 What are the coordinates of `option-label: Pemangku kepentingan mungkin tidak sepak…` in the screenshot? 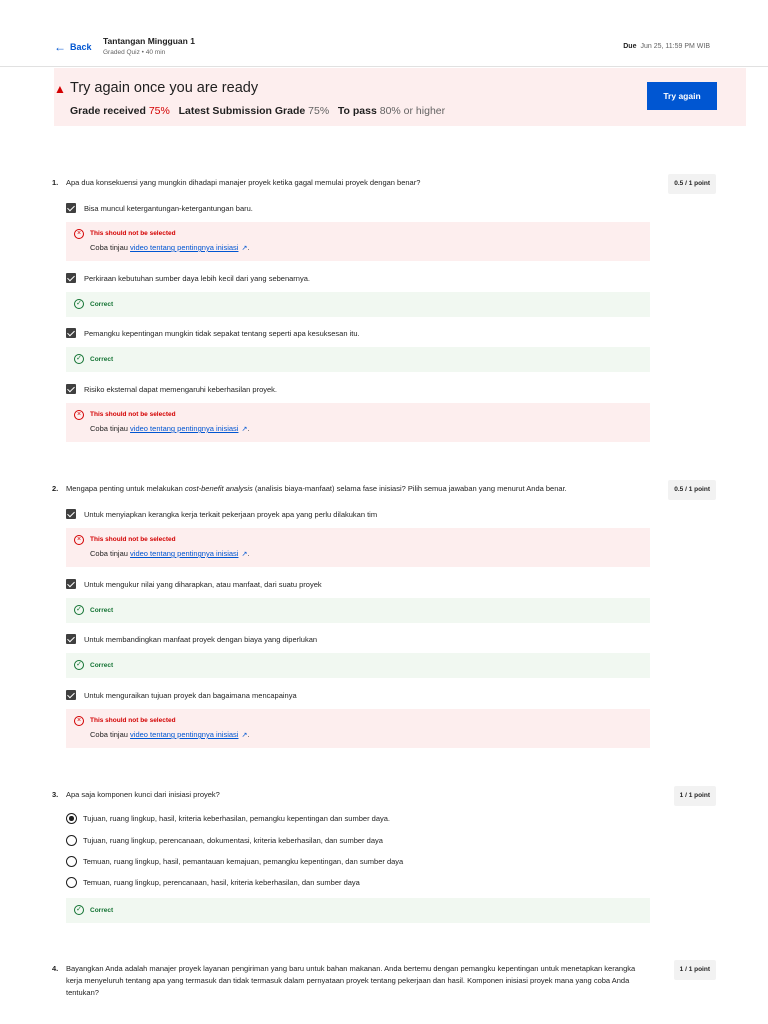 It's located at (222, 333).